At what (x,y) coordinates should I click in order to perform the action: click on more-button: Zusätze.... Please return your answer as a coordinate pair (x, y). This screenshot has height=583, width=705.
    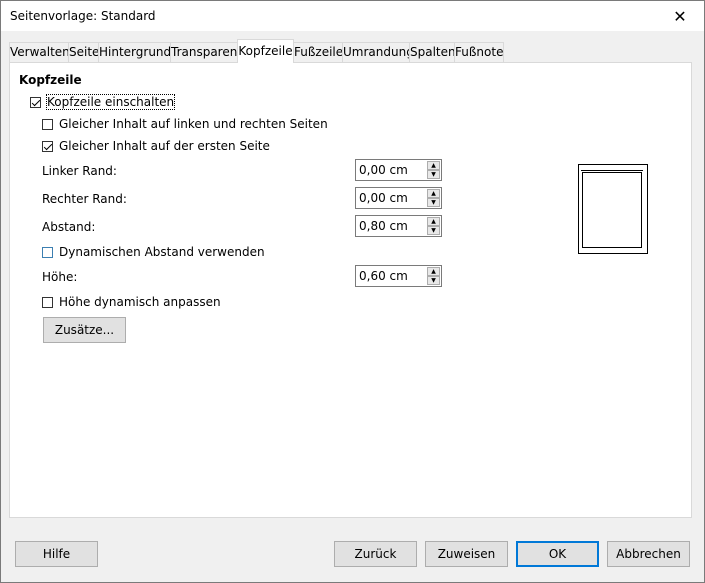
    Looking at the image, I should click on (84, 330).